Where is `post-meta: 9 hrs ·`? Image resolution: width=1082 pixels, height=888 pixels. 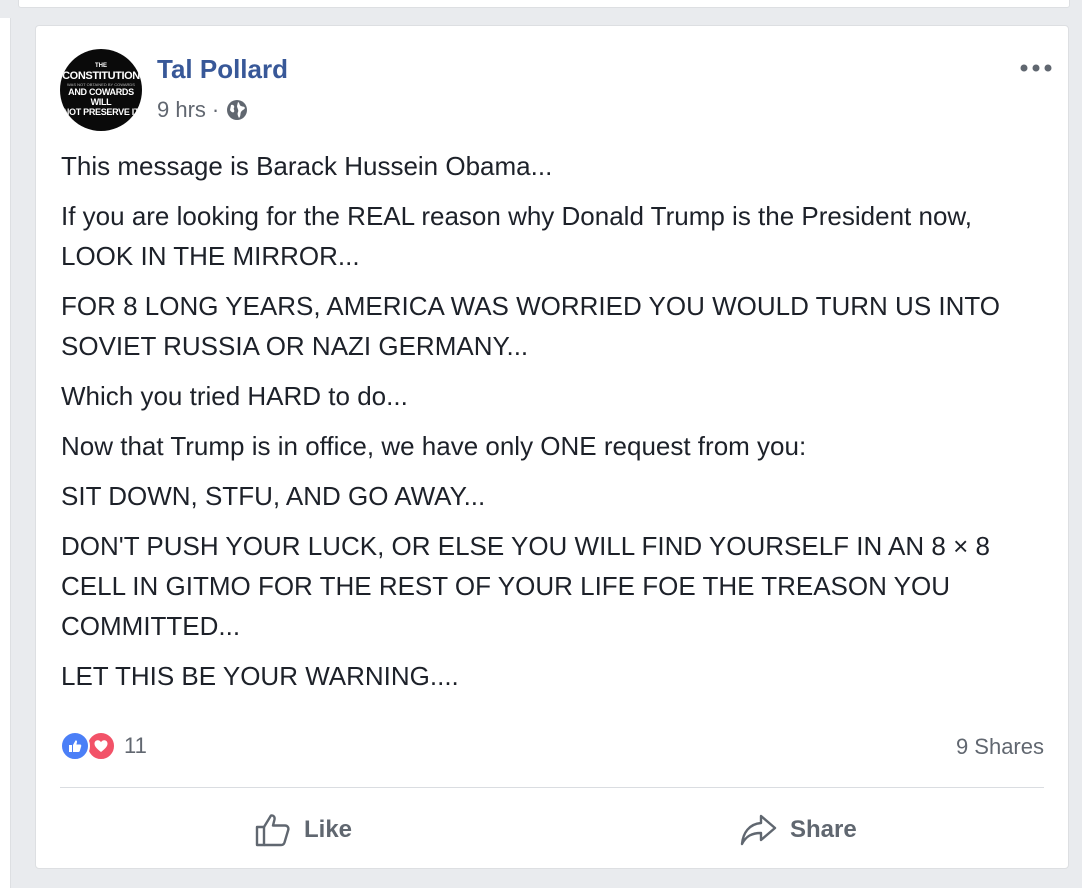 post-meta: 9 hrs · is located at coordinates (203, 110).